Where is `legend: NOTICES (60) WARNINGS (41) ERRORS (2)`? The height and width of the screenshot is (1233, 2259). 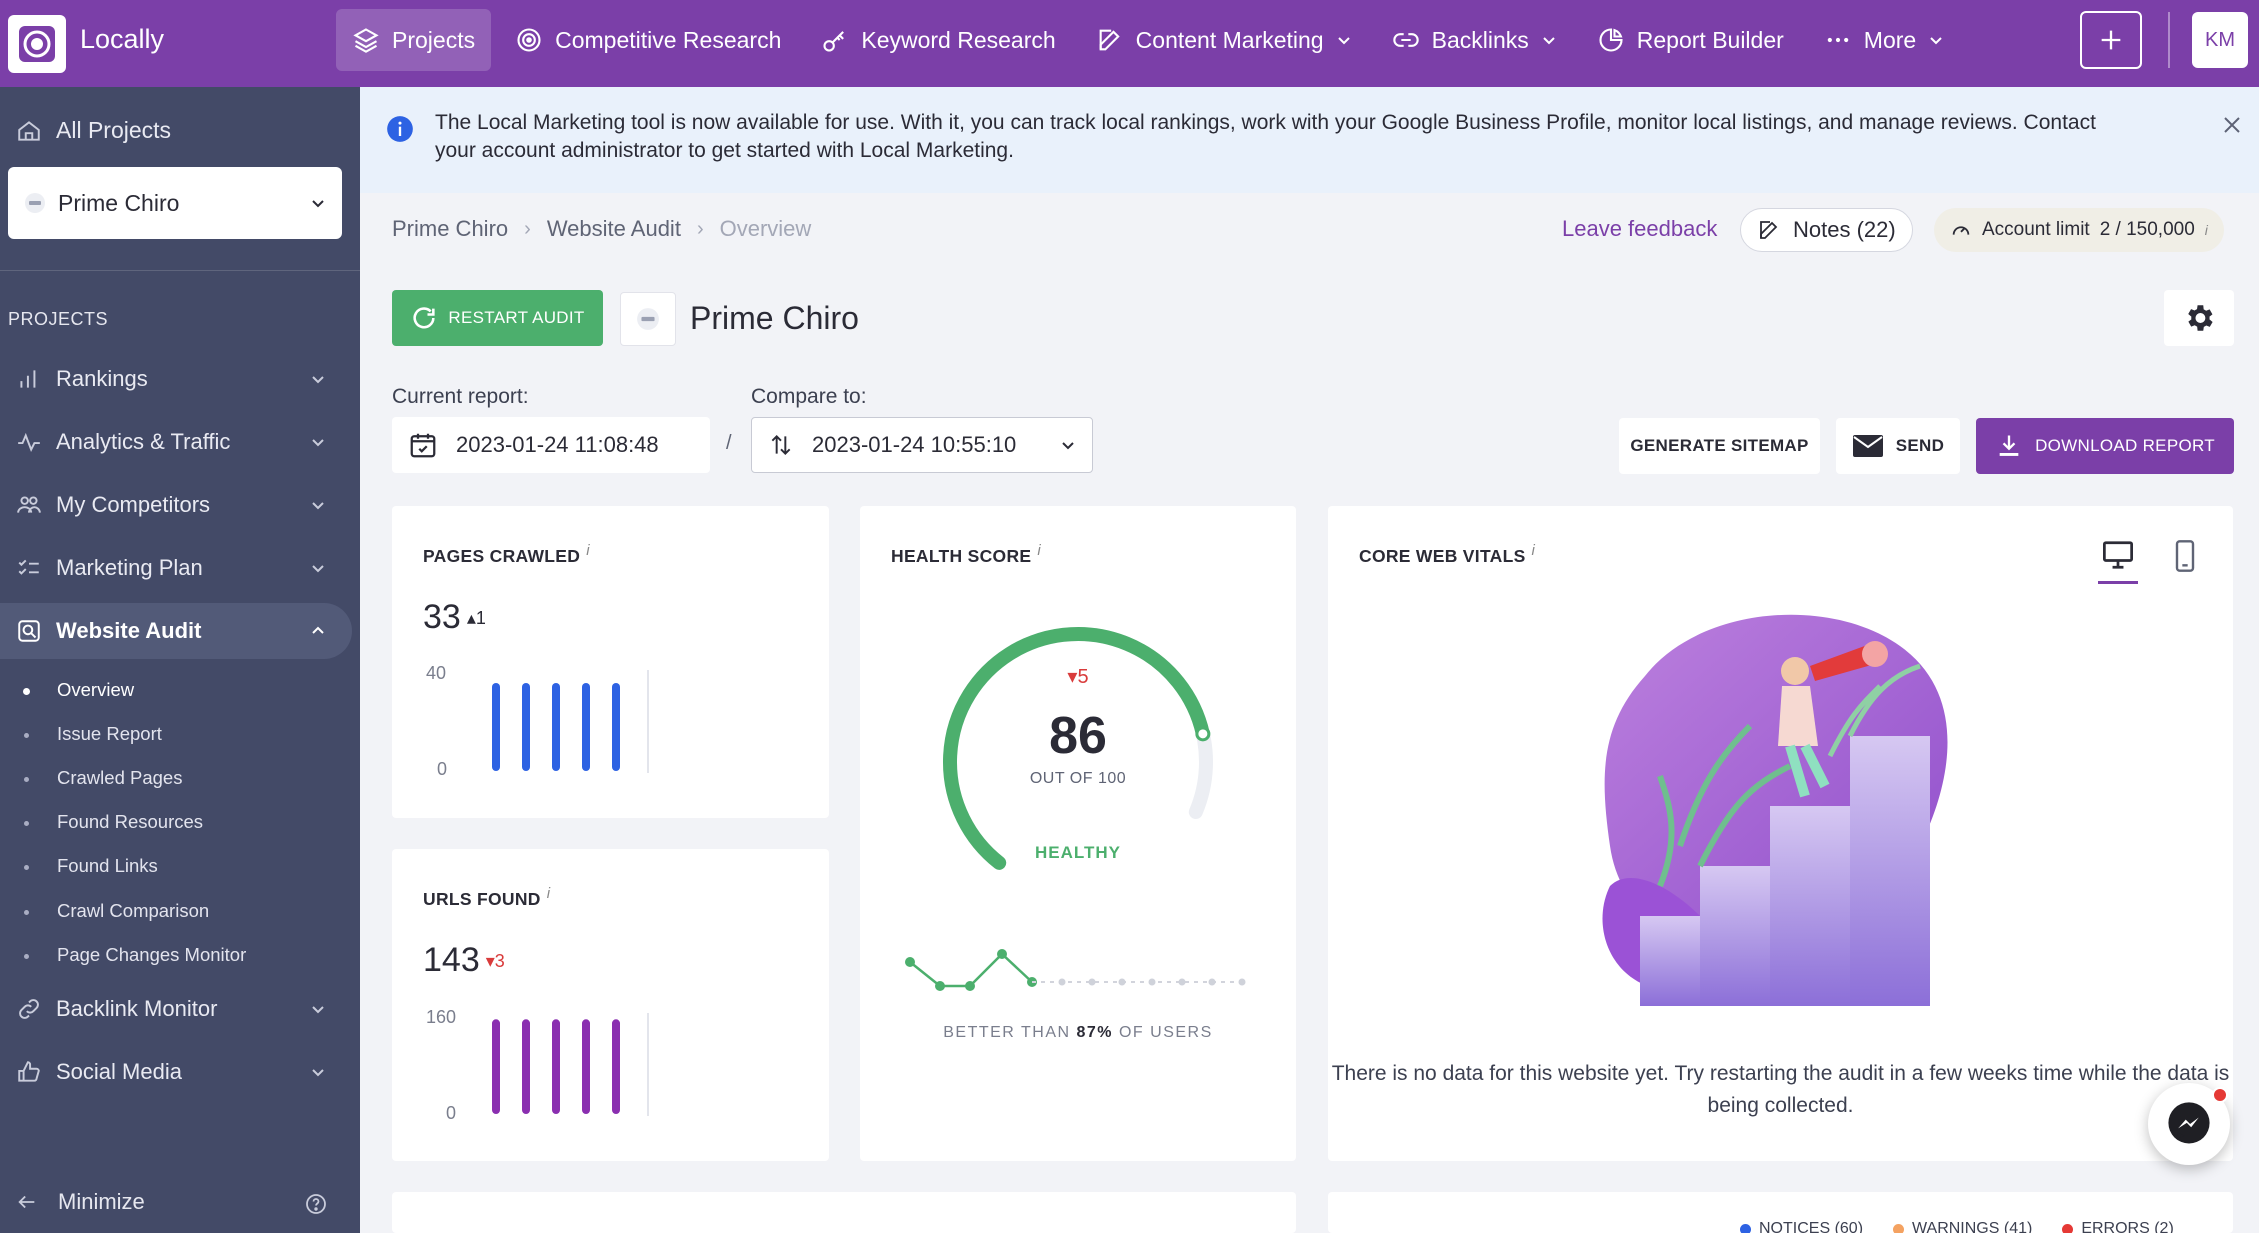 legend: NOTICES (60) WARNINGS (41) ERRORS (2) is located at coordinates (1957, 1226).